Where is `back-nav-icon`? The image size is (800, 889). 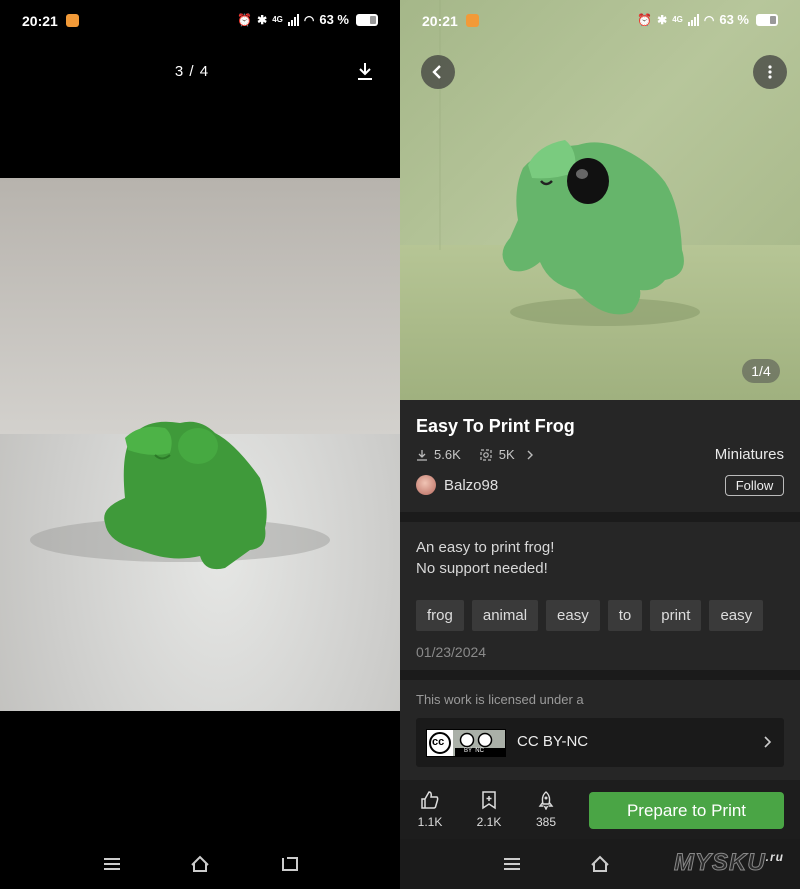
back-nav-icon is located at coordinates (290, 864).